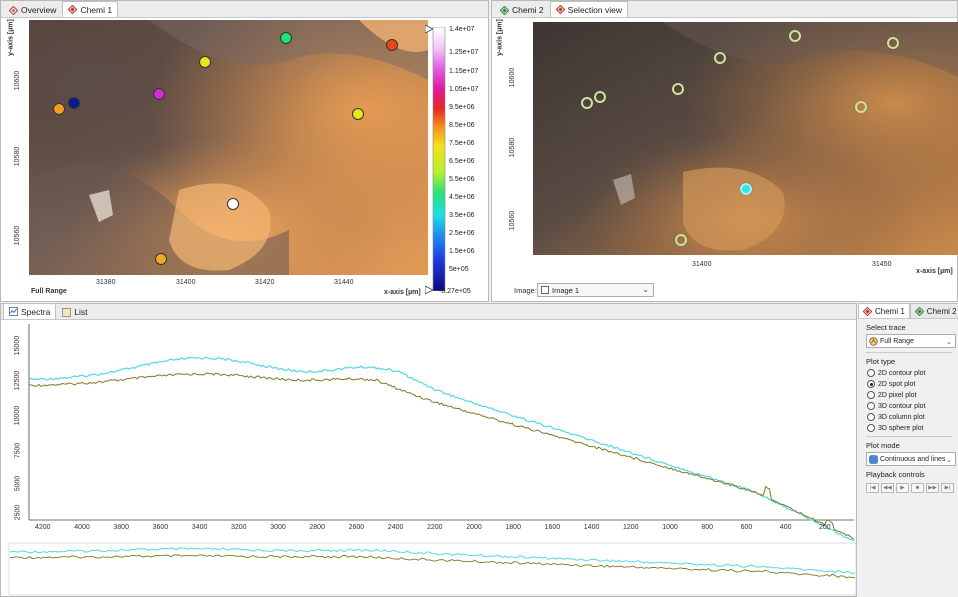 The width and height of the screenshot is (958, 597). Describe the element at coordinates (462, 107) in the screenshot. I see `colorbar-label: 9.5e+06` at that location.